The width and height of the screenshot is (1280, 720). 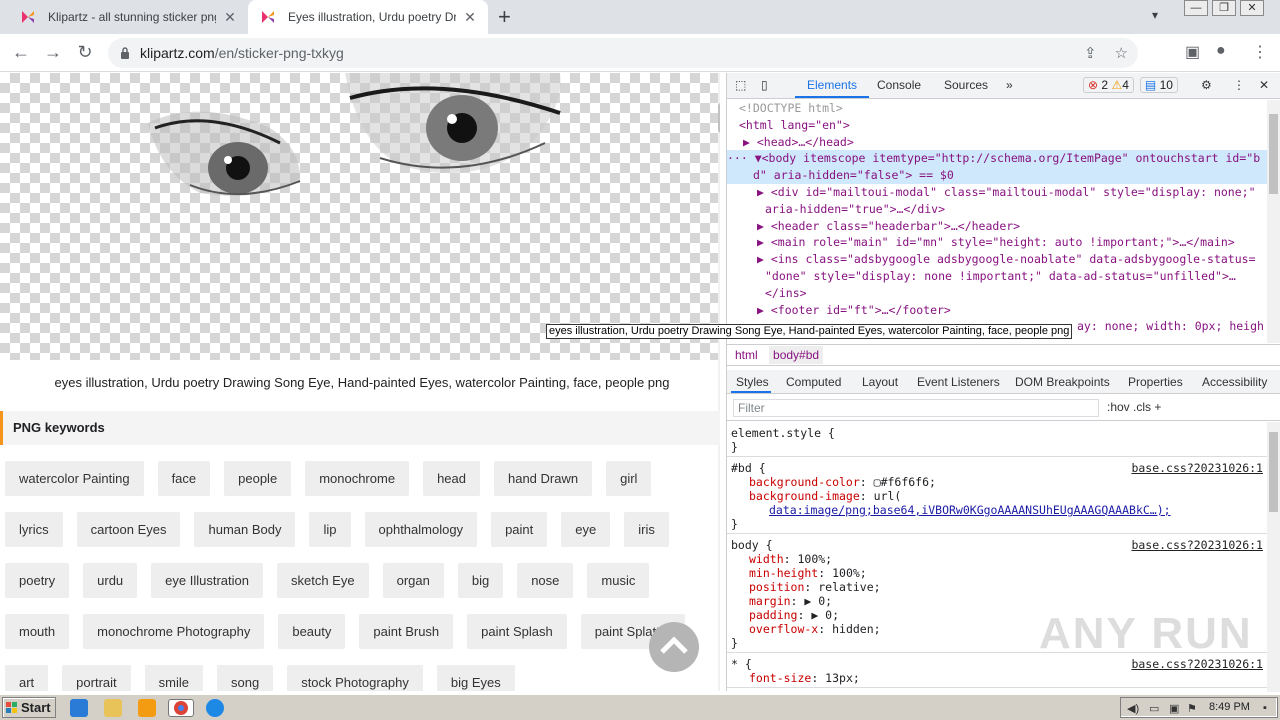 What do you see at coordinates (517, 631) in the screenshot?
I see `keyword-tag: paint Splash` at bounding box center [517, 631].